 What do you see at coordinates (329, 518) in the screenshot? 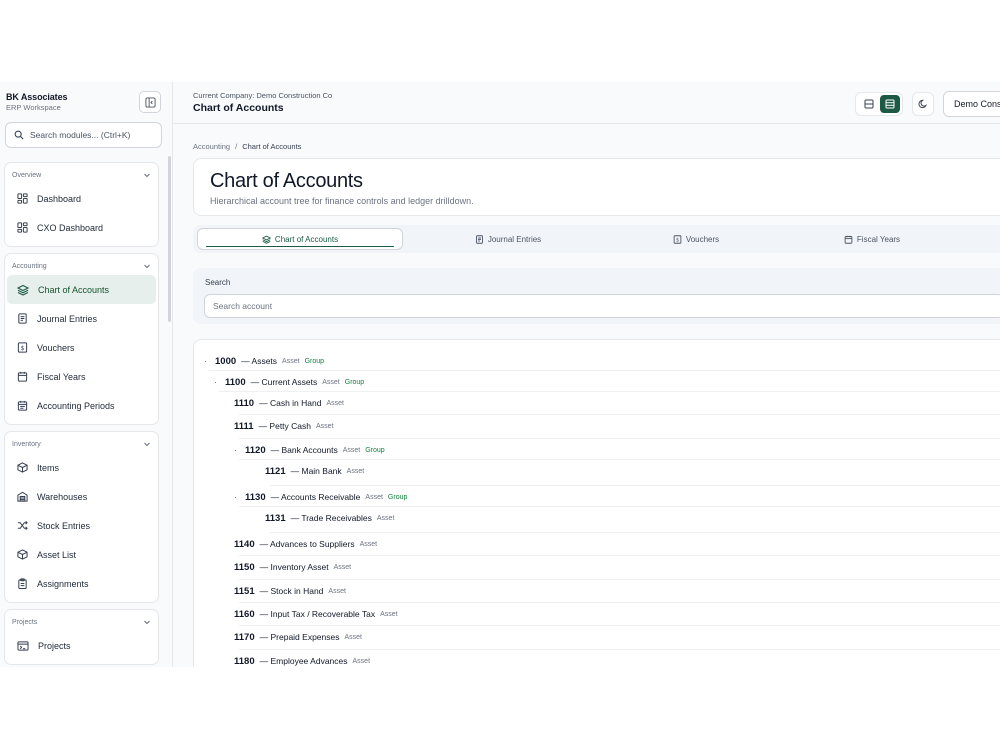
I see `account-row: 1131 — Trade Receivables Asset` at bounding box center [329, 518].